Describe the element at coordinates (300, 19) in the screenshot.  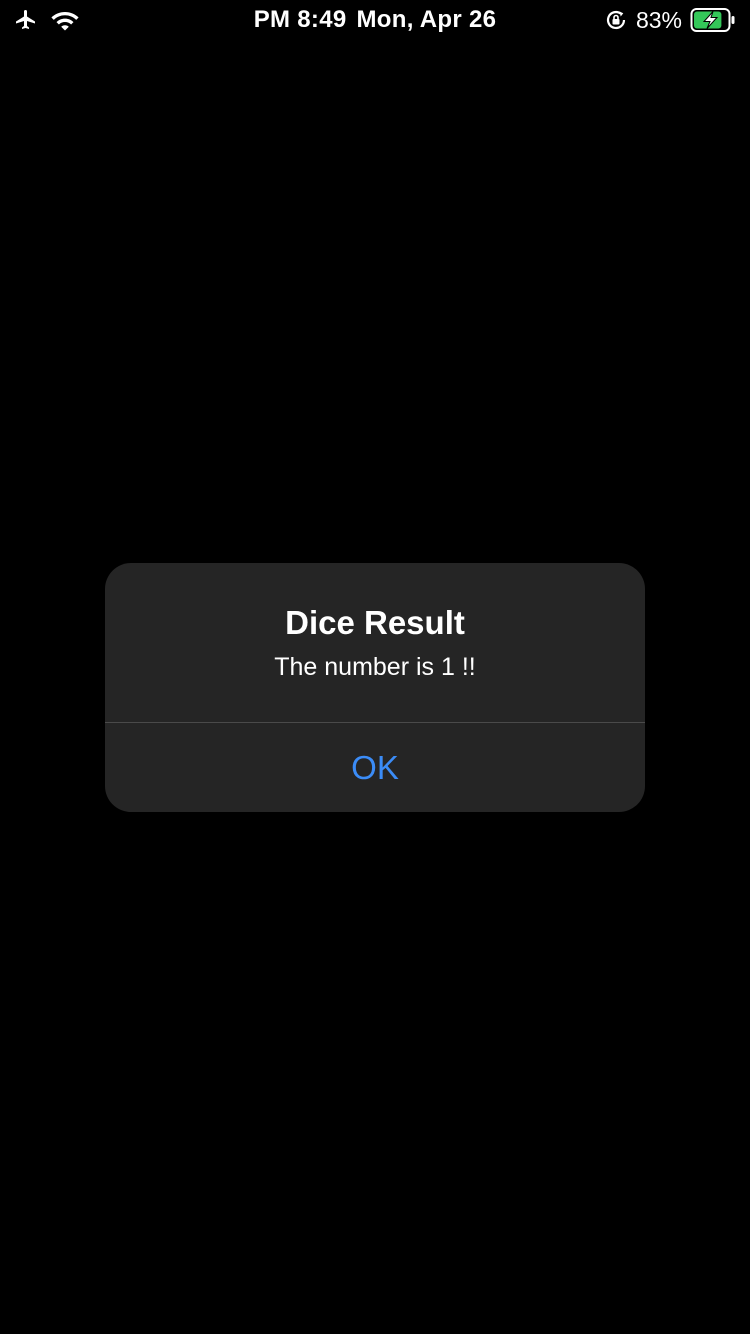
I see `status-time: PM 8:49` at that location.